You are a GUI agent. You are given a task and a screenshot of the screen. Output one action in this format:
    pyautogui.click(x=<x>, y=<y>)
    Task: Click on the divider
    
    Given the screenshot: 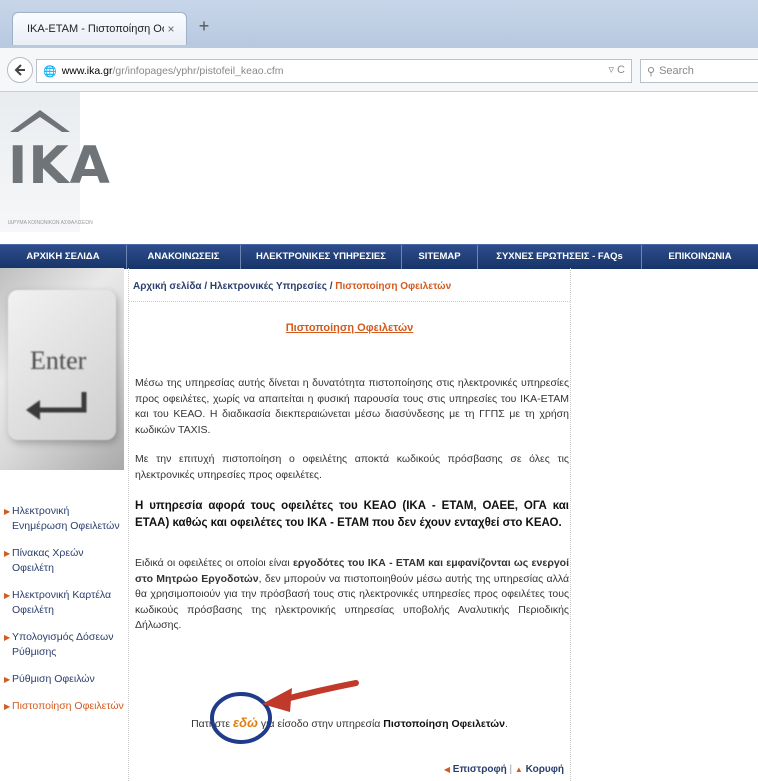 What is the action you would take?
    pyautogui.click(x=349, y=301)
    